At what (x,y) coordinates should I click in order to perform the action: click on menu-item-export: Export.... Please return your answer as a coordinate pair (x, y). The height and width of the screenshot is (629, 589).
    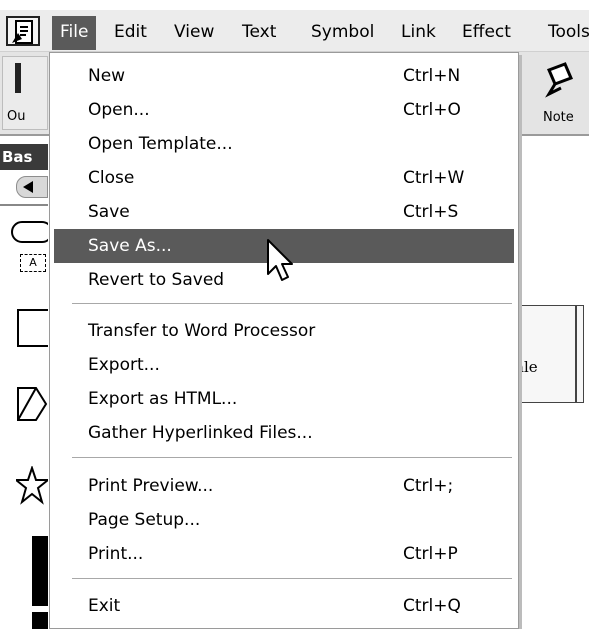
    Looking at the image, I should click on (284, 365).